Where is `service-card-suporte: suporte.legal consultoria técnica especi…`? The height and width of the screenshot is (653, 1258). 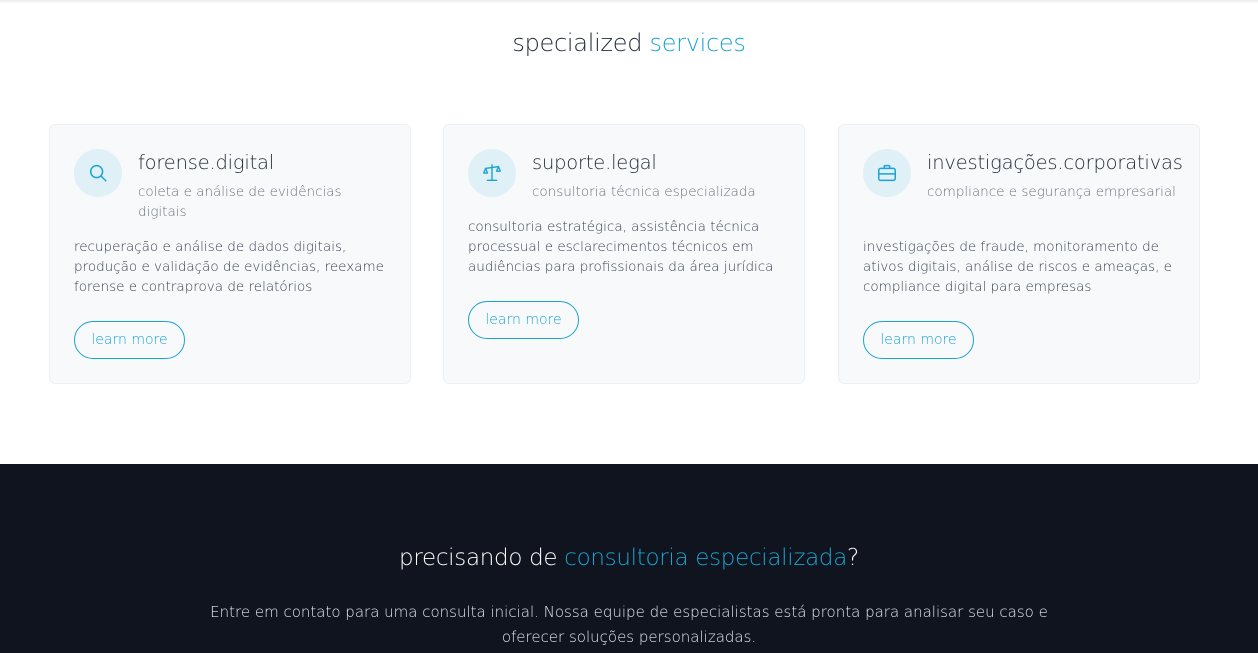
service-card-suporte: suporte.legal consultoria técnica especi… is located at coordinates (624, 254).